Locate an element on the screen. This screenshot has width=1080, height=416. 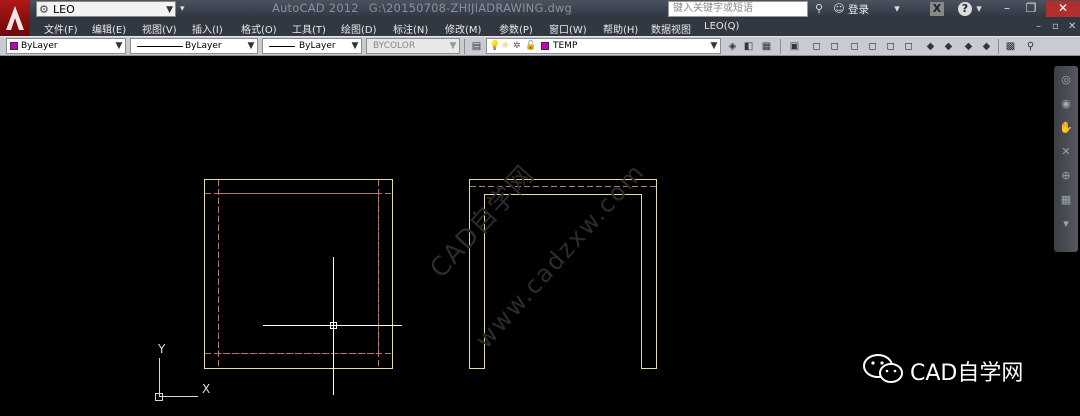
autocad-logo-icon is located at coordinates (15, 18).